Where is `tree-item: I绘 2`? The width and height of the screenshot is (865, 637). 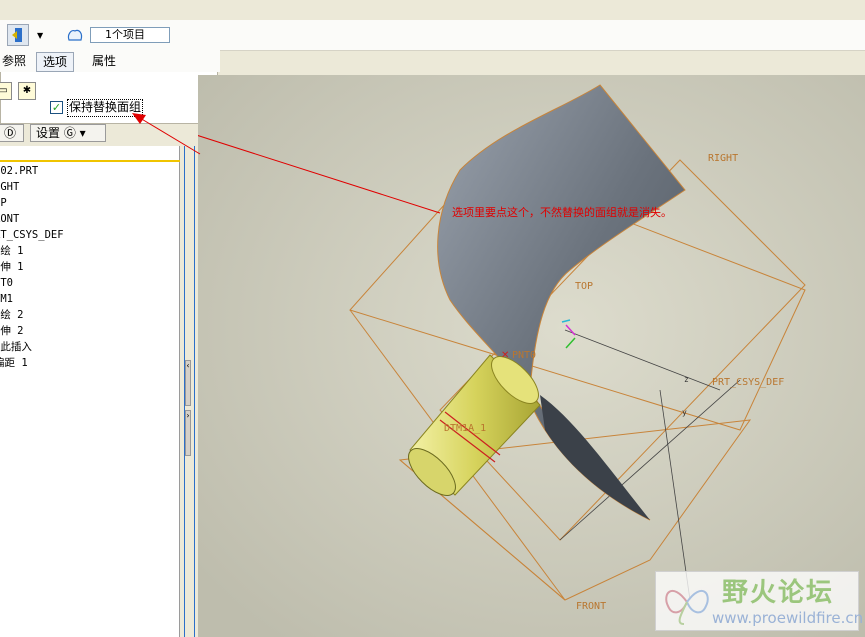
tree-item: I绘 2 is located at coordinates (11, 315).